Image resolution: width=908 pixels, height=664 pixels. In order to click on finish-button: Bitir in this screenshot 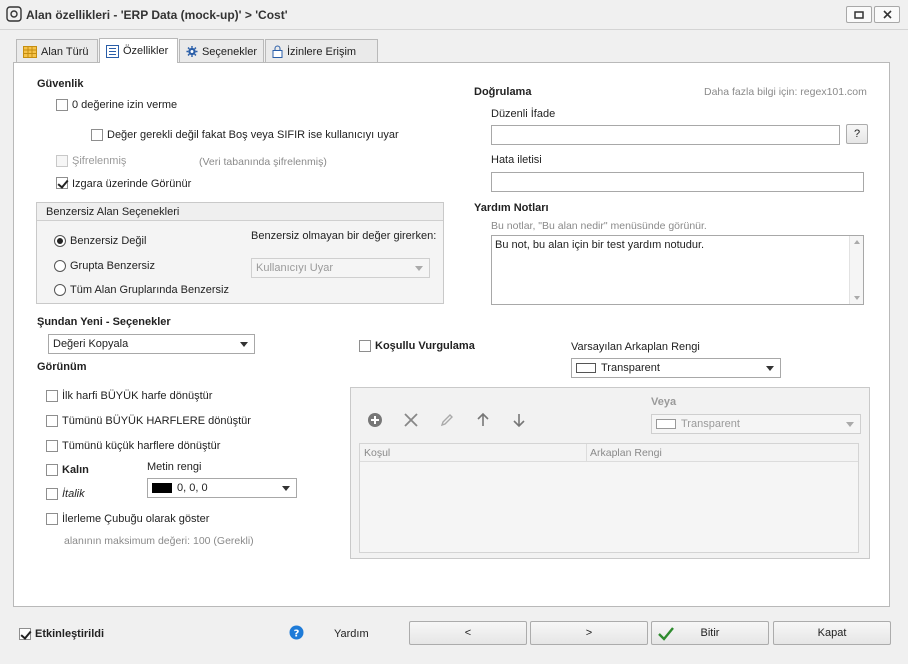, I will do `click(710, 633)`.